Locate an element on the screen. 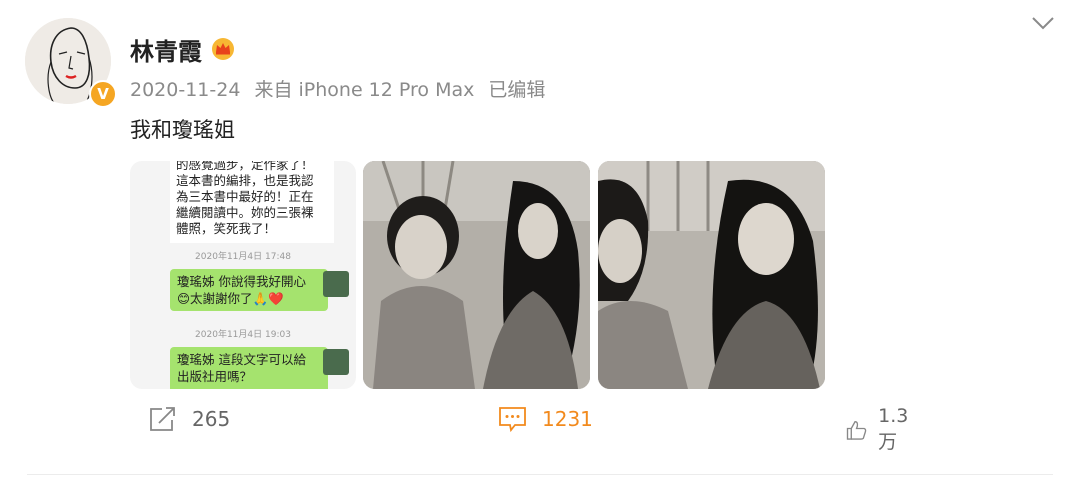 The width and height of the screenshot is (1080, 479). chat-line: 瓊瑤姊 這段文字可以給 is located at coordinates (241, 359).